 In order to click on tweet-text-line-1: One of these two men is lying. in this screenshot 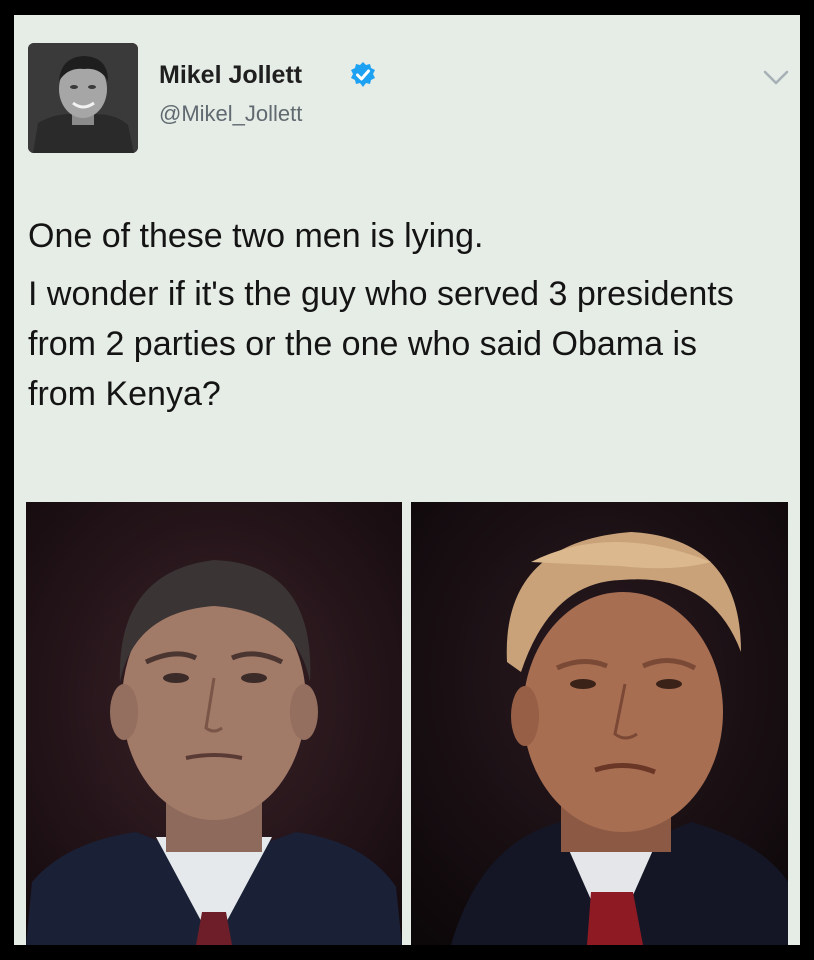, I will do `click(256, 236)`.